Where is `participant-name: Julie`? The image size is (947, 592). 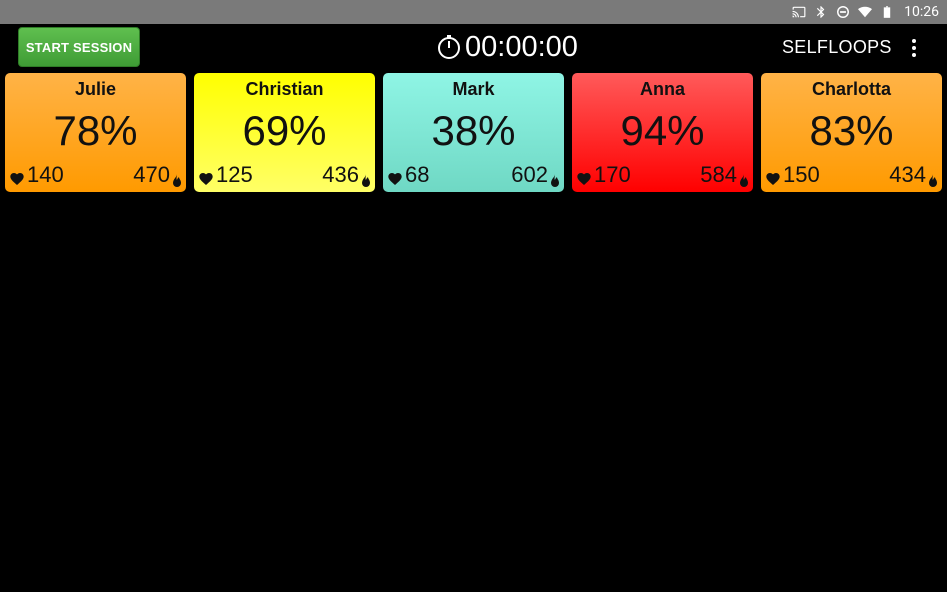 participant-name: Julie is located at coordinates (95, 89).